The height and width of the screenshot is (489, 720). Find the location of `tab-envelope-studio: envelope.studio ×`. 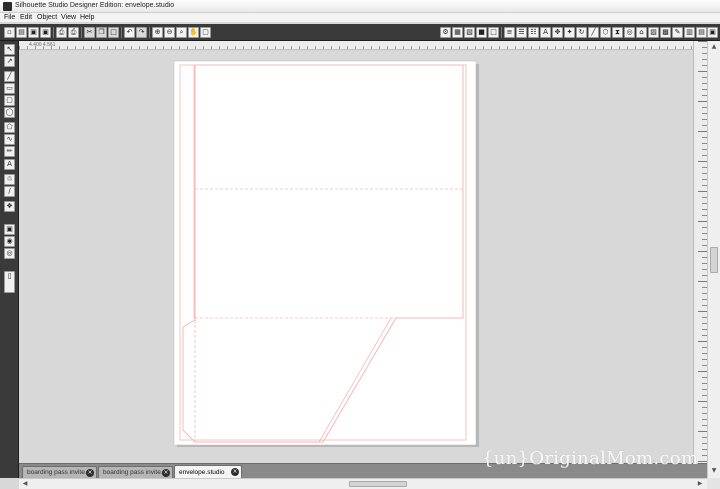

tab-envelope-studio: envelope.studio × is located at coordinates (208, 472).